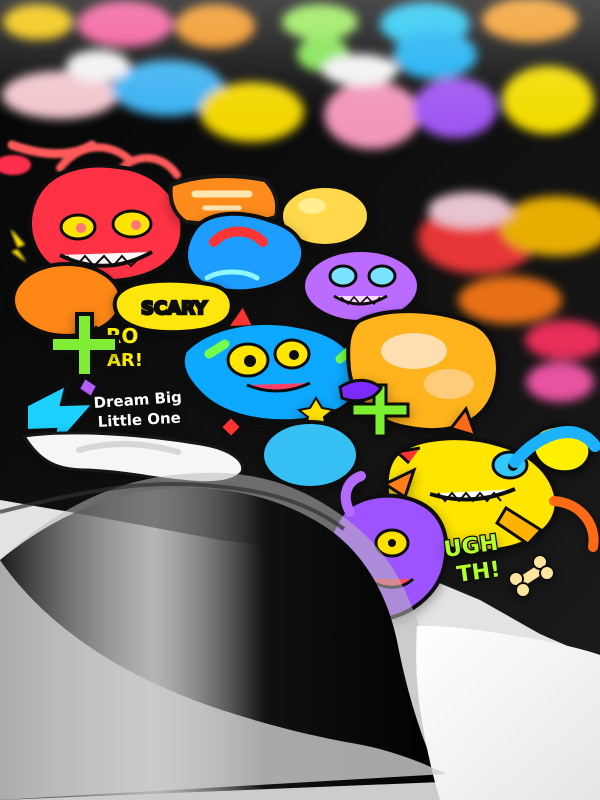 The image size is (600, 800). I want to click on blue-creature-sticker, so click(245, 252).